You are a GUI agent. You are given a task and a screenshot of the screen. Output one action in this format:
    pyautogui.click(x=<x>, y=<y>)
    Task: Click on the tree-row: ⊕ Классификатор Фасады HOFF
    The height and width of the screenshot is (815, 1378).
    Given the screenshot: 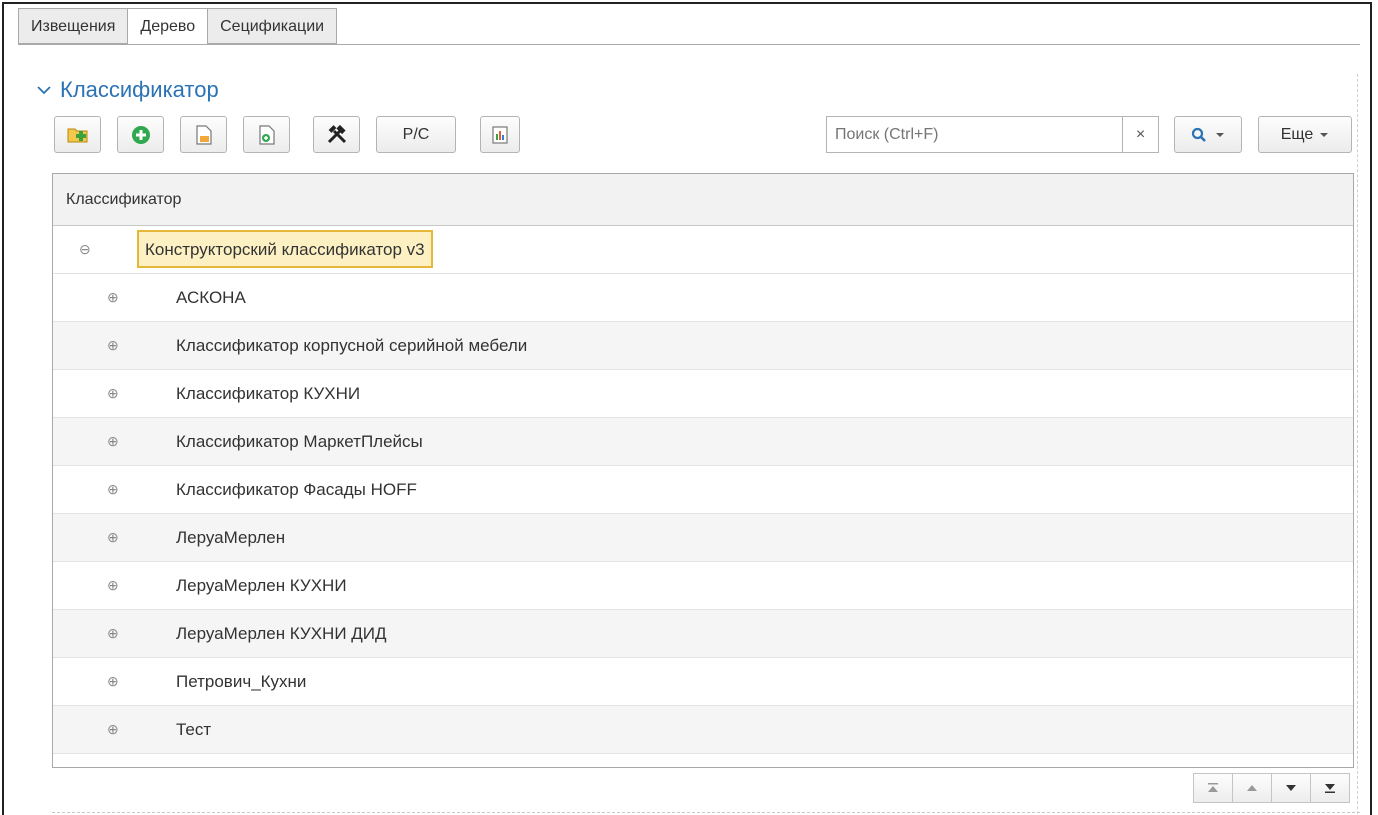 What is the action you would take?
    pyautogui.click(x=703, y=490)
    